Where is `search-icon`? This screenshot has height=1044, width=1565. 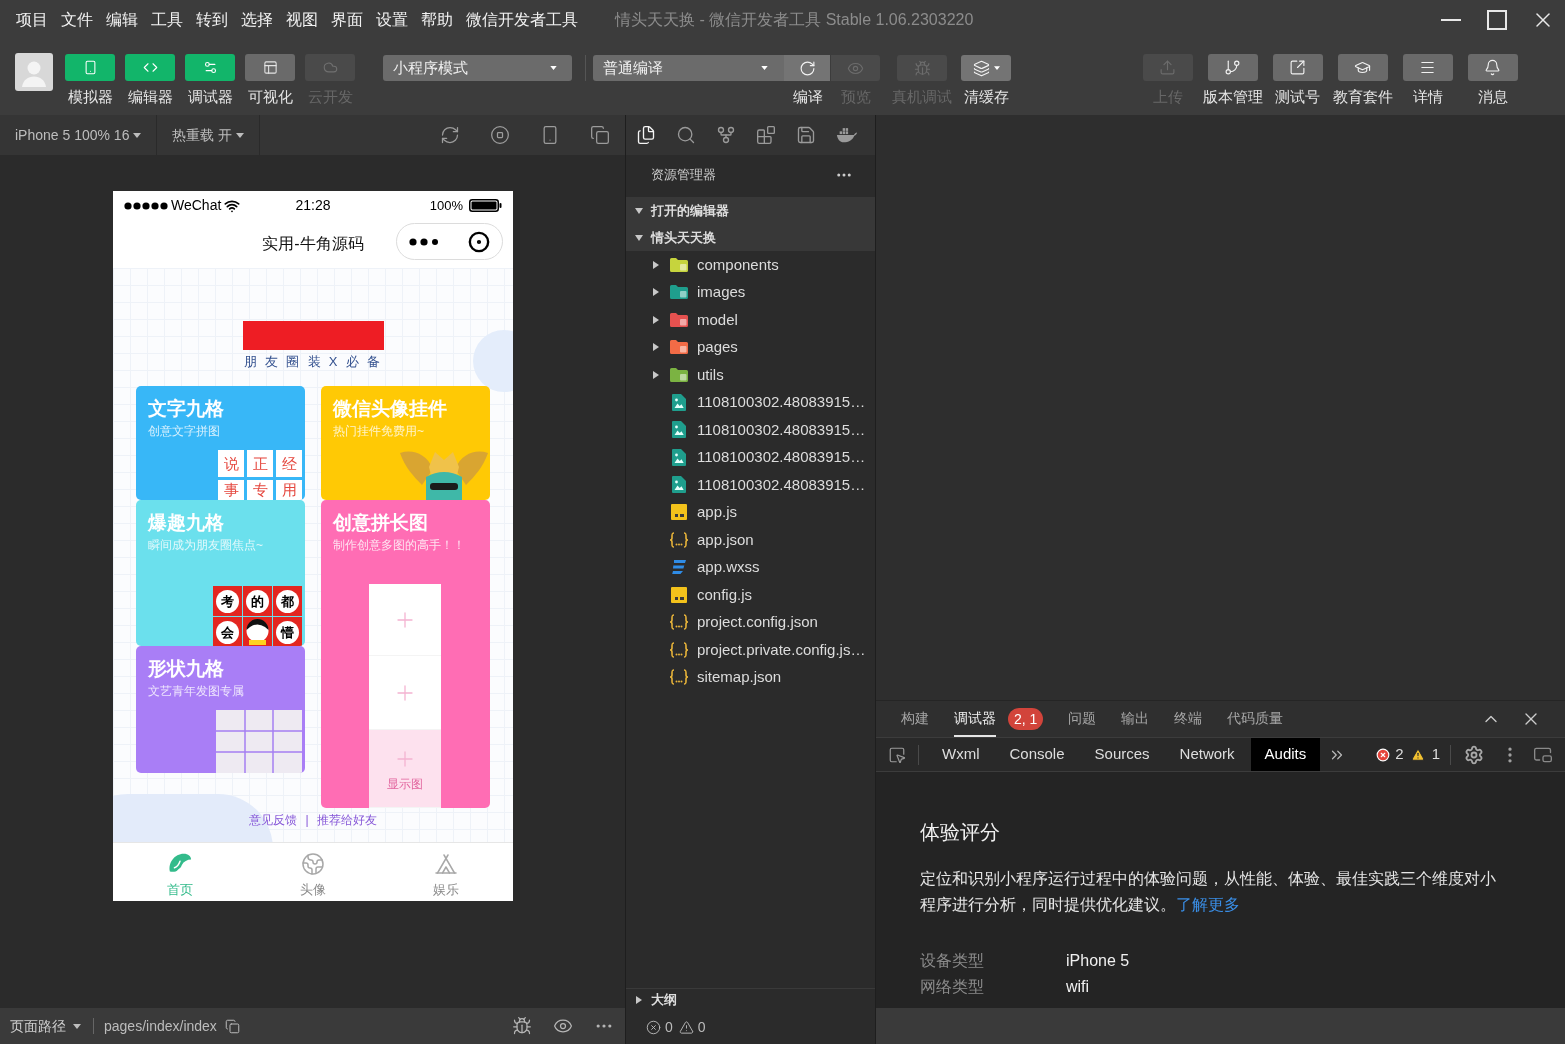 search-icon is located at coordinates (686, 135).